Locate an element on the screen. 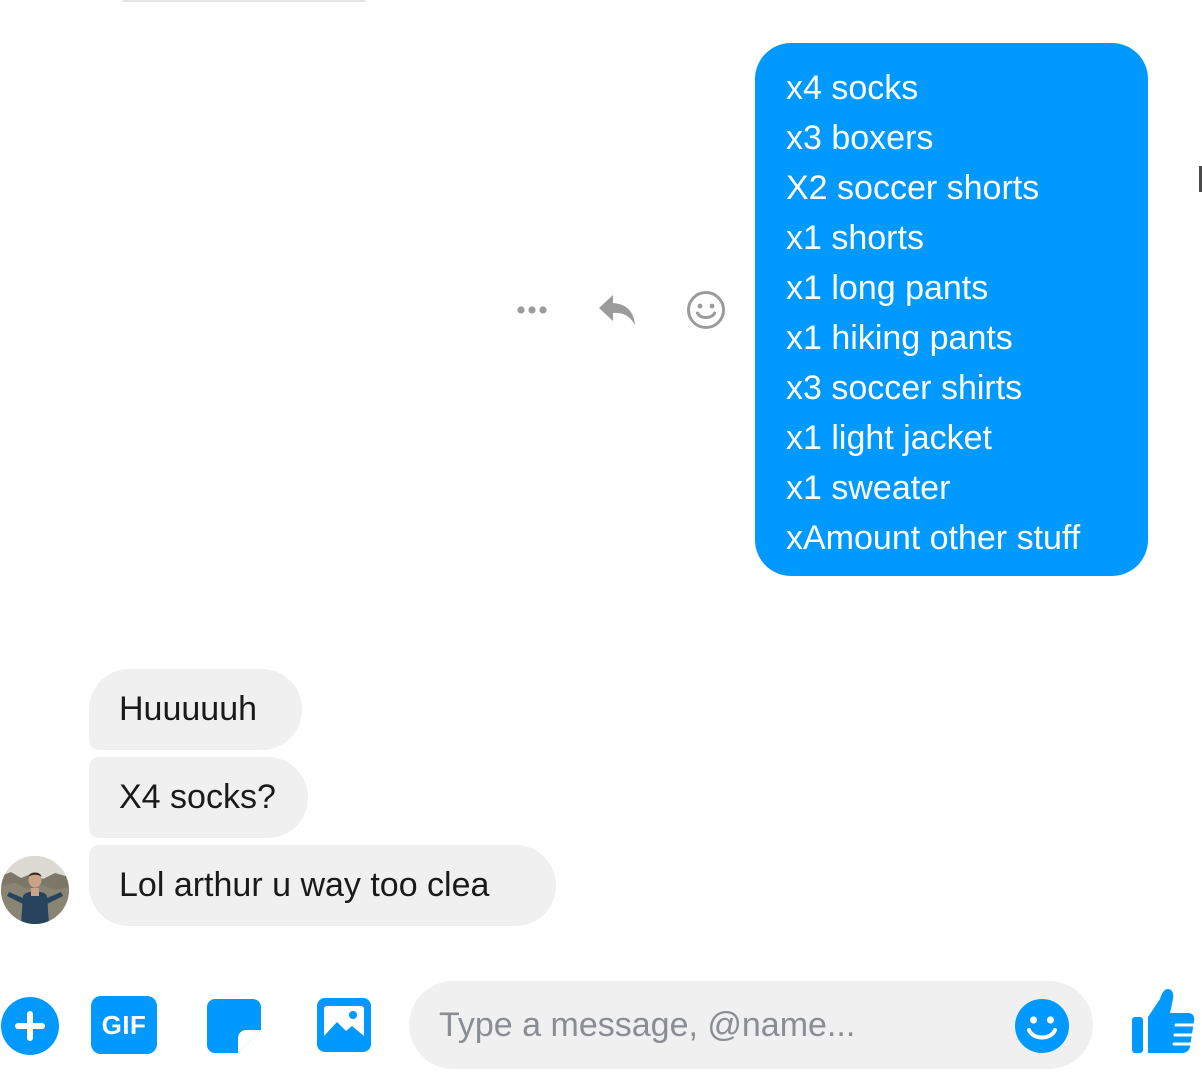 Image resolution: width=1202 pixels, height=1074 pixels. message-composer is located at coordinates (751, 1025).